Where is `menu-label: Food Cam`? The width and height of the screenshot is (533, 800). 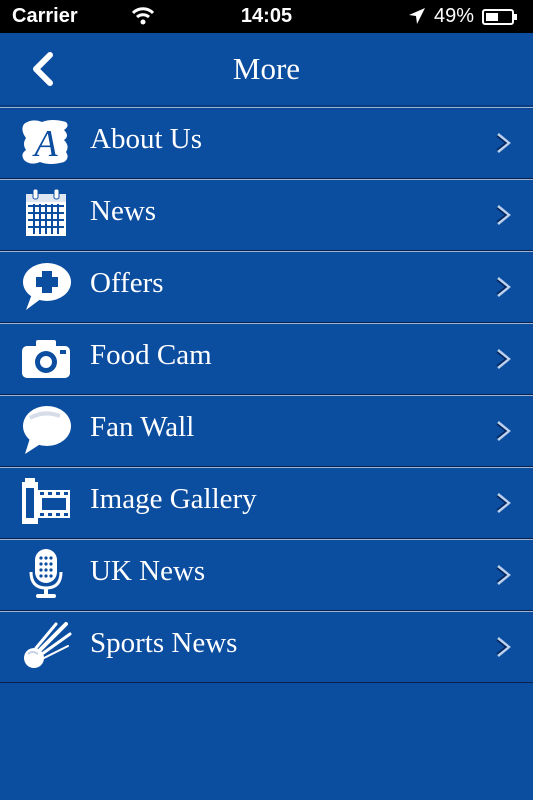
menu-label: Food Cam is located at coordinates (151, 355).